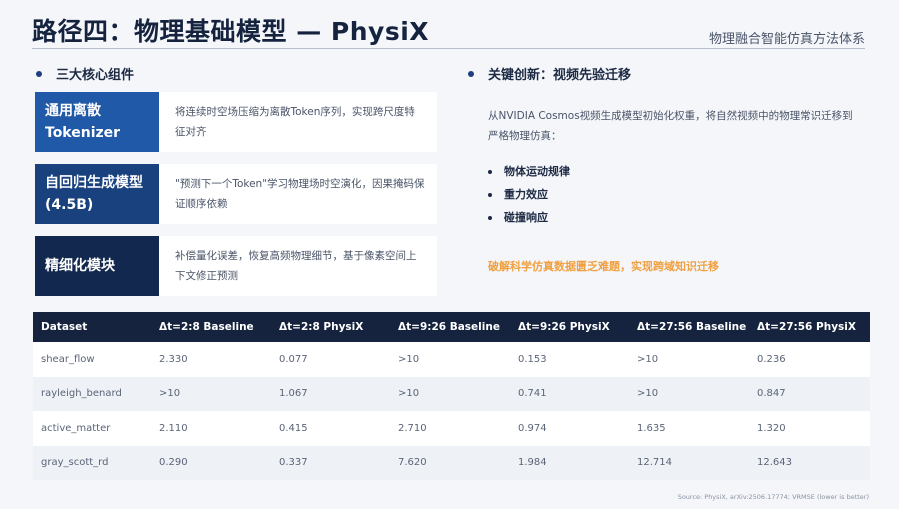  What do you see at coordinates (68, 359) in the screenshot?
I see `table-cell: shear_flow` at bounding box center [68, 359].